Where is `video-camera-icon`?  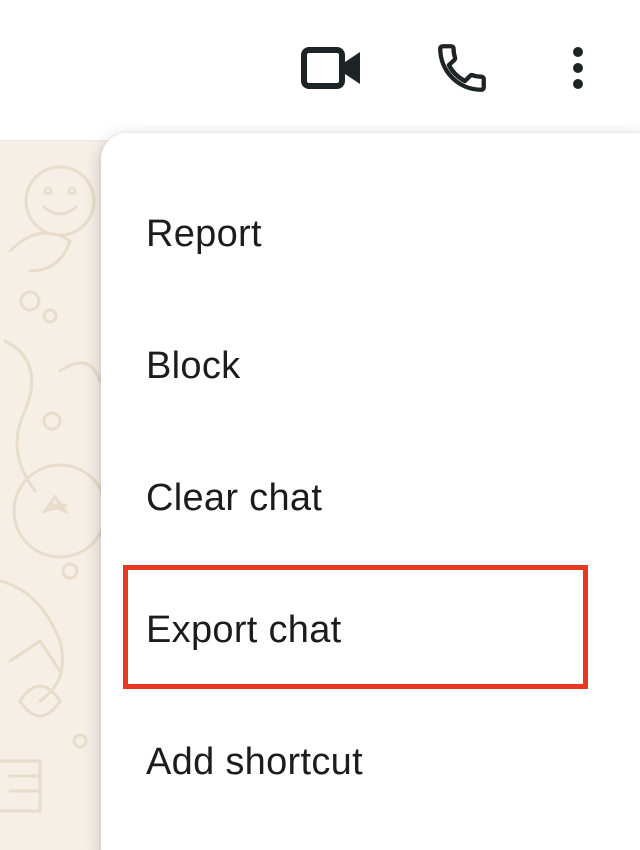
video-camera-icon is located at coordinates (330, 68).